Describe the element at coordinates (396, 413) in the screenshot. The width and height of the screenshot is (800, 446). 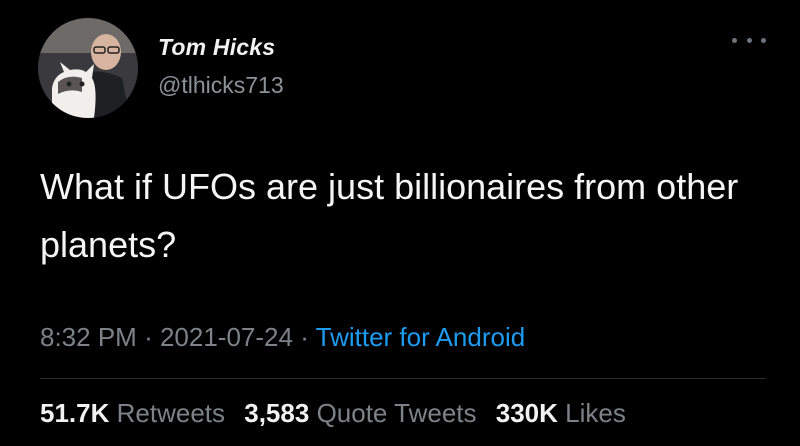
I see `quote-tweets-label: Quote Tweets` at that location.